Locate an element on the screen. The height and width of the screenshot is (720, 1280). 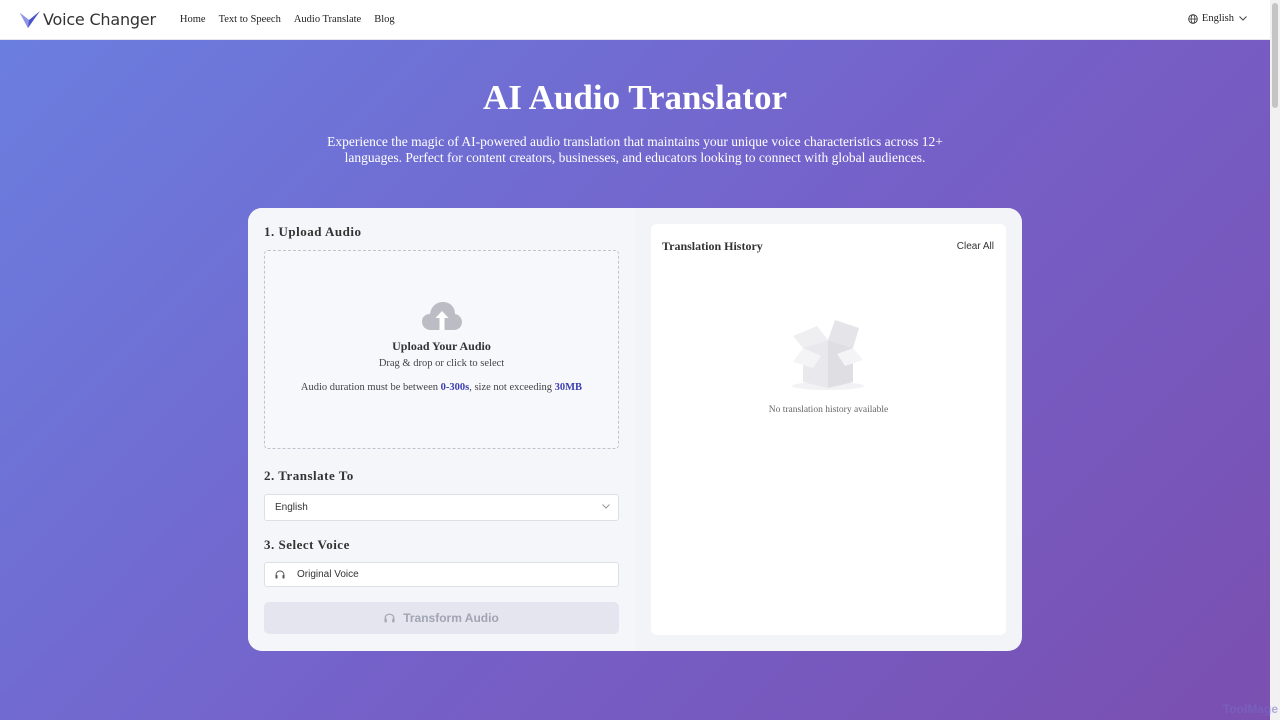
nav-blog: Blog is located at coordinates (384, 19).